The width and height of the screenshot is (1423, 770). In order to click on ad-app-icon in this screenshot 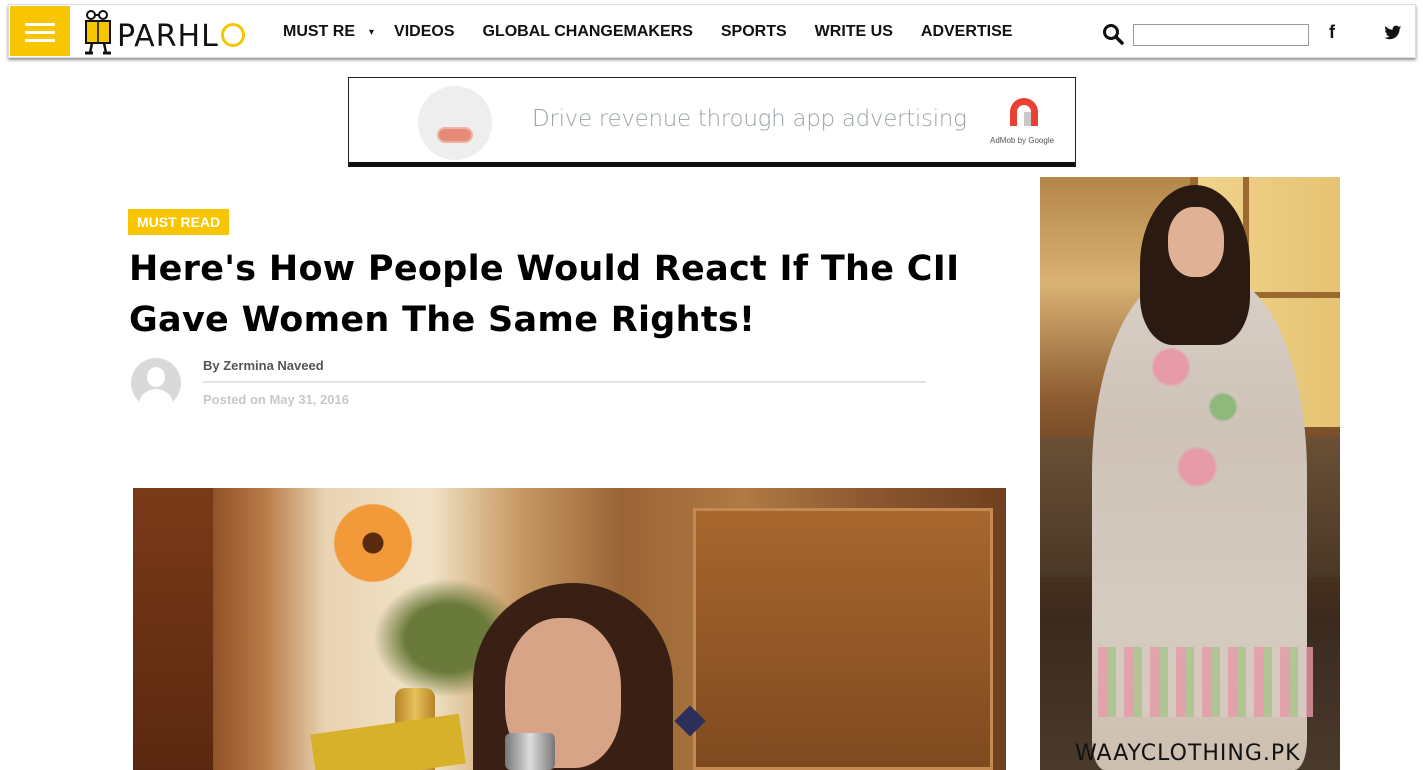, I will do `click(455, 123)`.